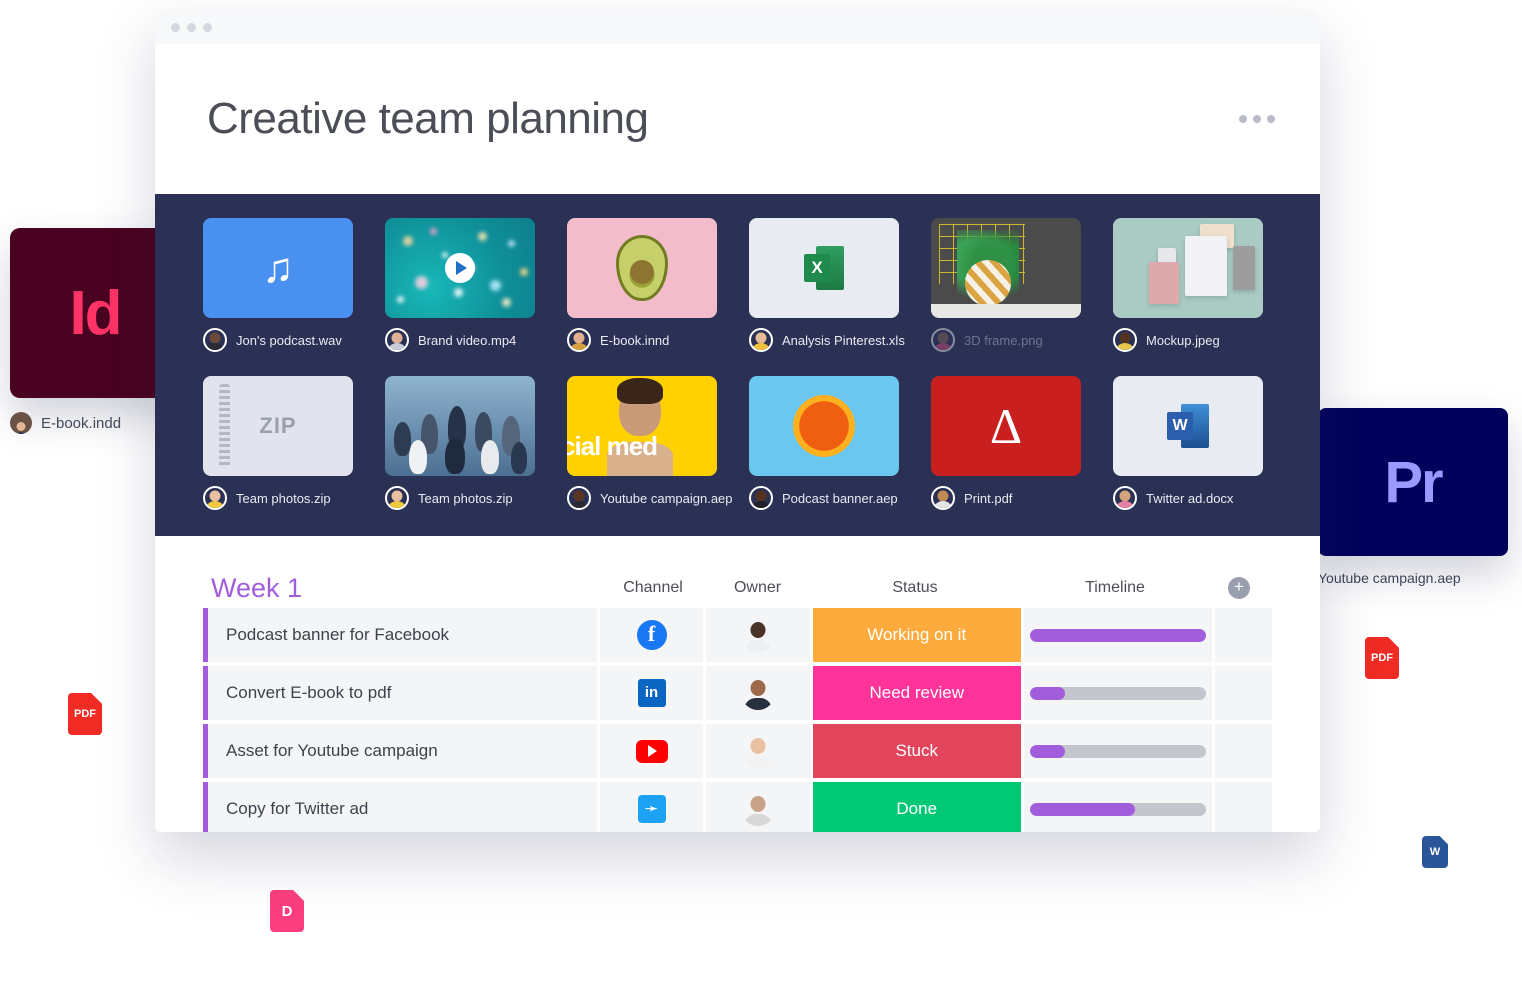  I want to click on close-icon, so click(175, 27).